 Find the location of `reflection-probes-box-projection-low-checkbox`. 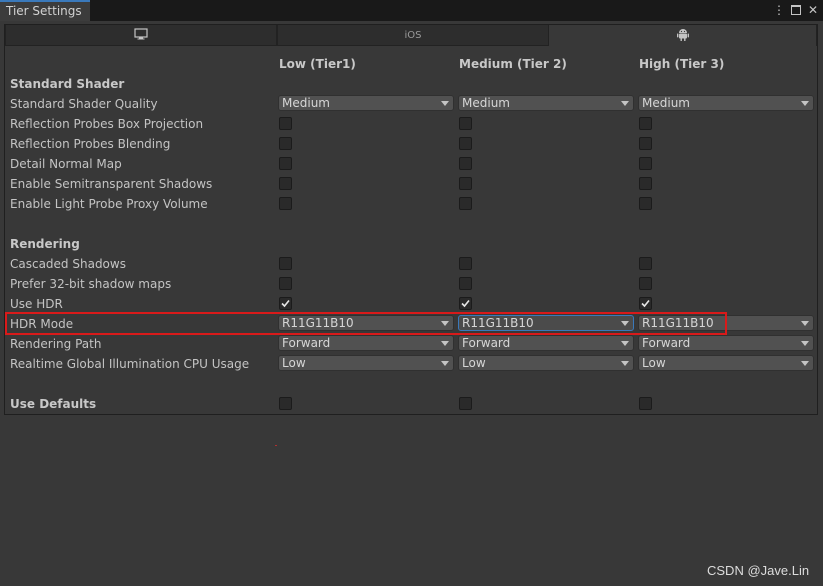

reflection-probes-box-projection-low-checkbox is located at coordinates (285, 123).